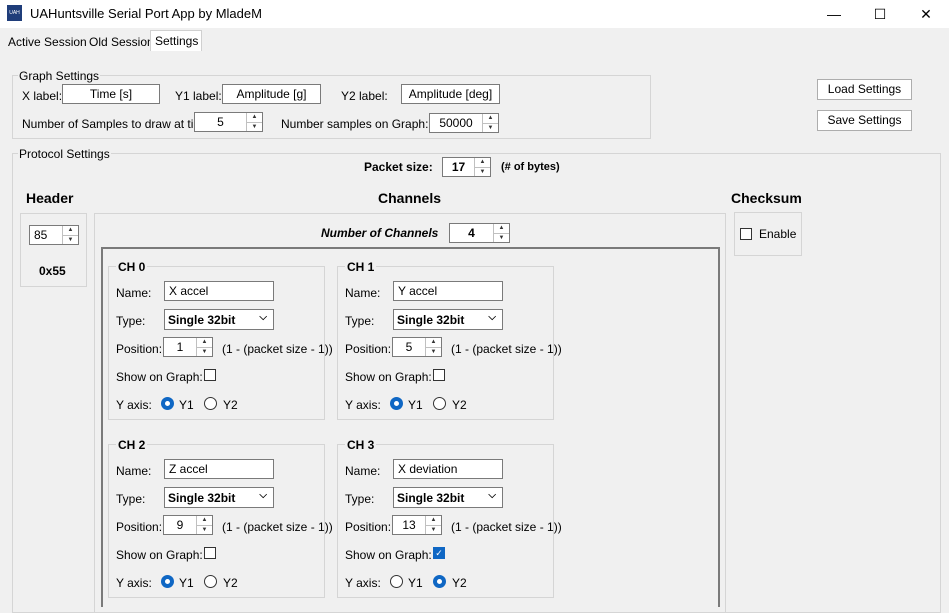 The height and width of the screenshot is (613, 949). Describe the element at coordinates (778, 234) in the screenshot. I see `checksum-enable-label: Enable` at that location.